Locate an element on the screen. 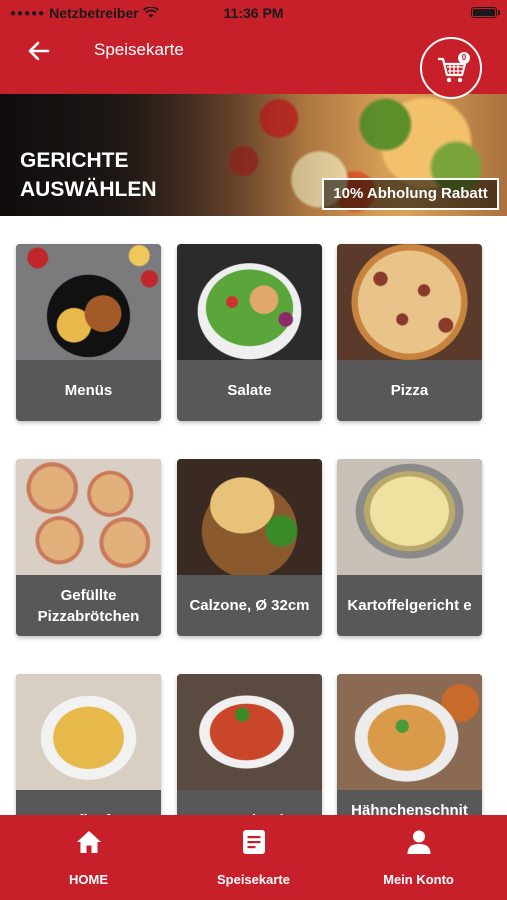 The height and width of the screenshot is (900, 507). tab-home: HOME is located at coordinates (88, 857).